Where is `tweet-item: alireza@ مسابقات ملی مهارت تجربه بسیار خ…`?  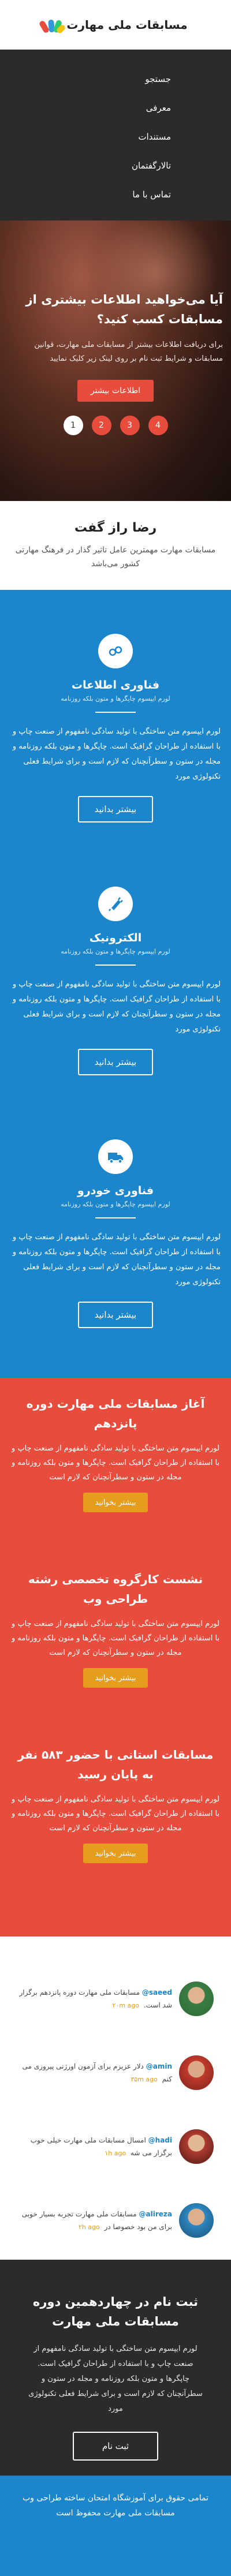 tweet-item: alireza@ مسابقات ملی مهارت تجربه بسیار خ… is located at coordinates (115, 2220).